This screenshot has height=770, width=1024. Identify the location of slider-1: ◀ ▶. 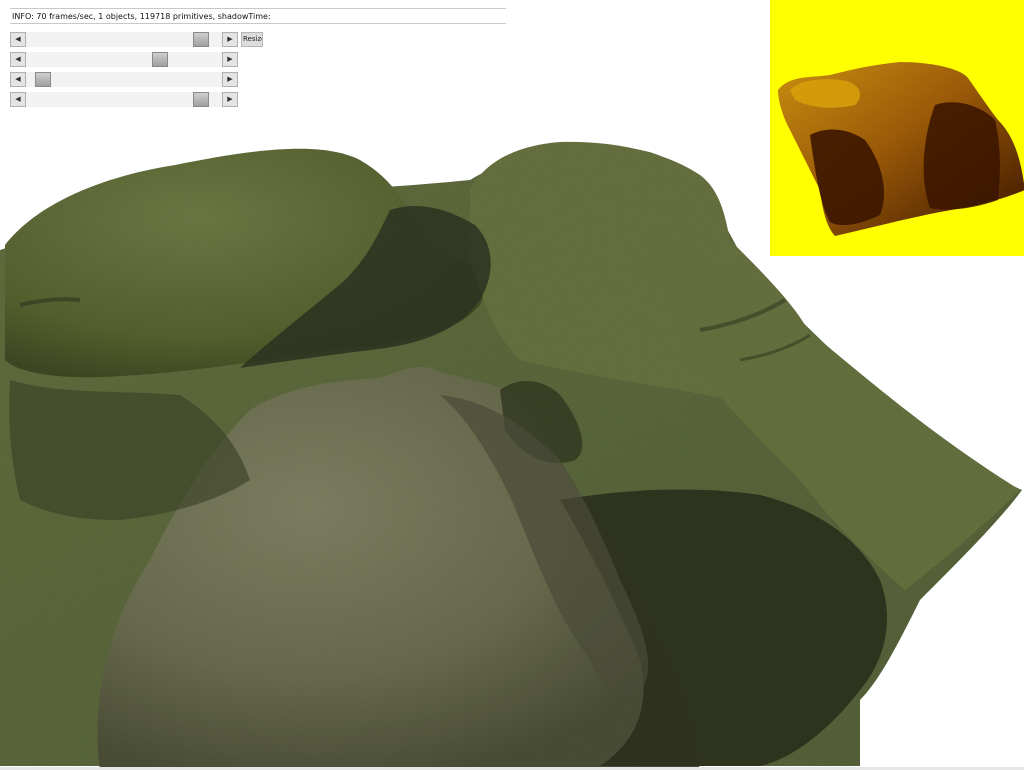
(124, 39).